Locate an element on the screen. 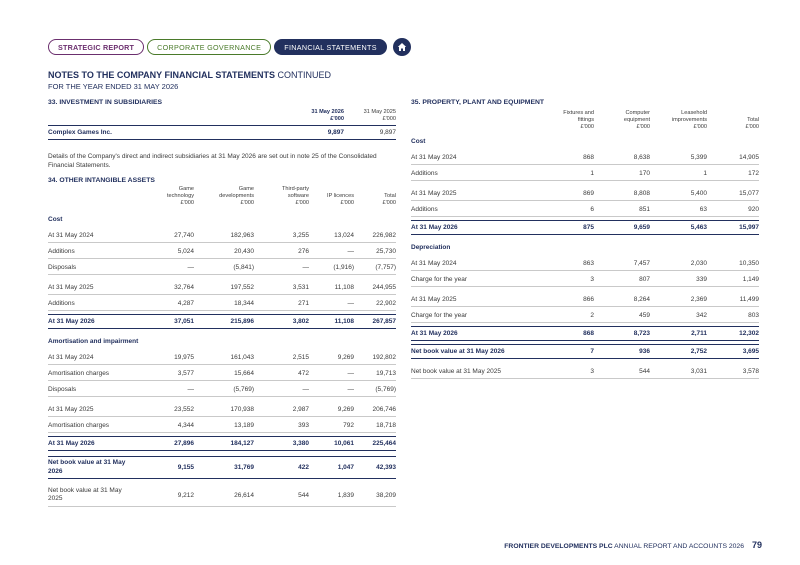 This screenshot has height=565, width=800. s35-depreciation-row: At 31 May 2025 866 8,264 2,369 11,499 is located at coordinates (585, 299).